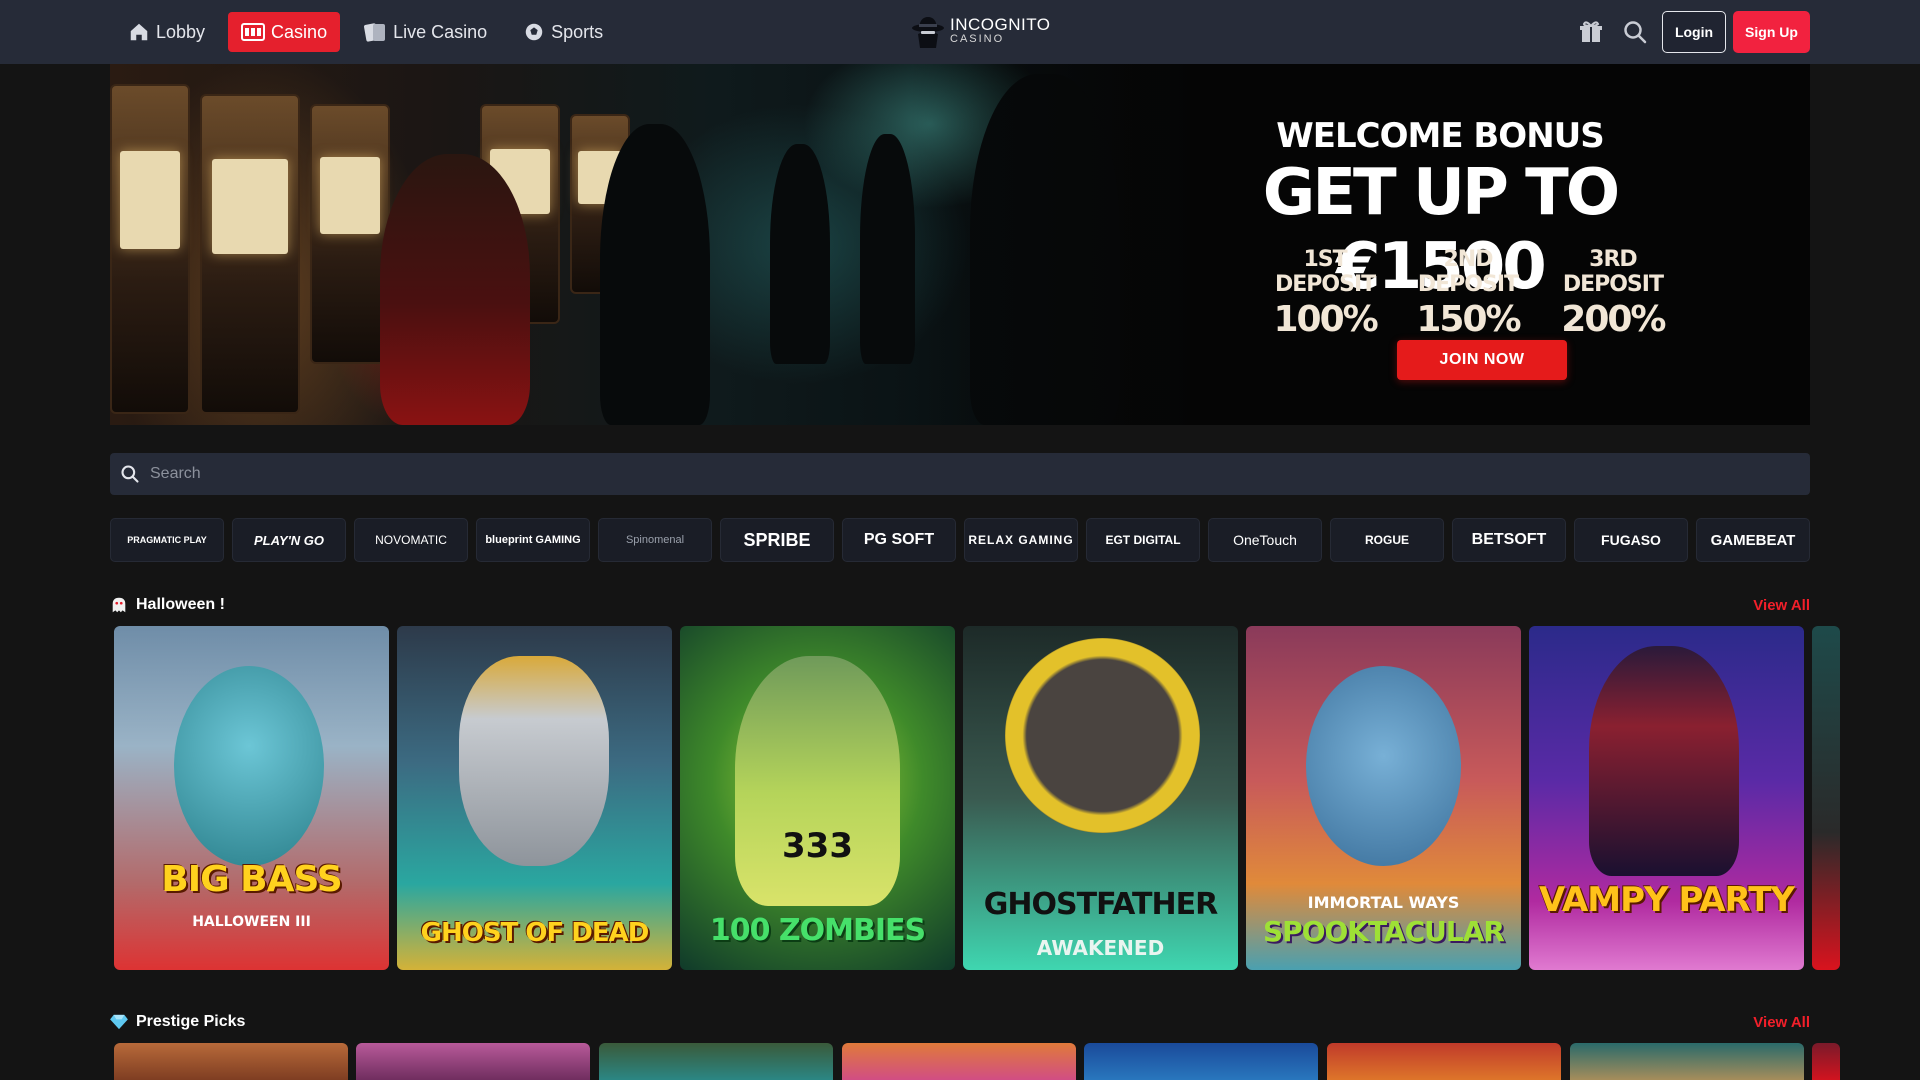 This screenshot has width=1920, height=1080. I want to click on provider-name: EGT DIGITAL, so click(1143, 540).